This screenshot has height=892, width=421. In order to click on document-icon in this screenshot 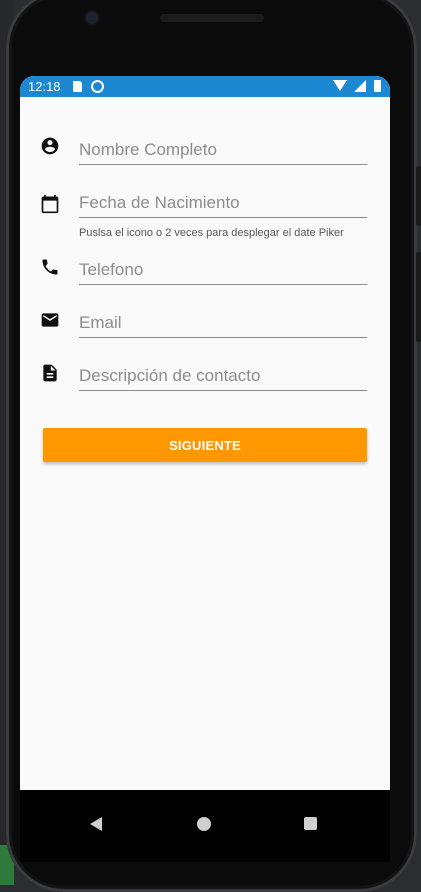, I will do `click(50, 373)`.